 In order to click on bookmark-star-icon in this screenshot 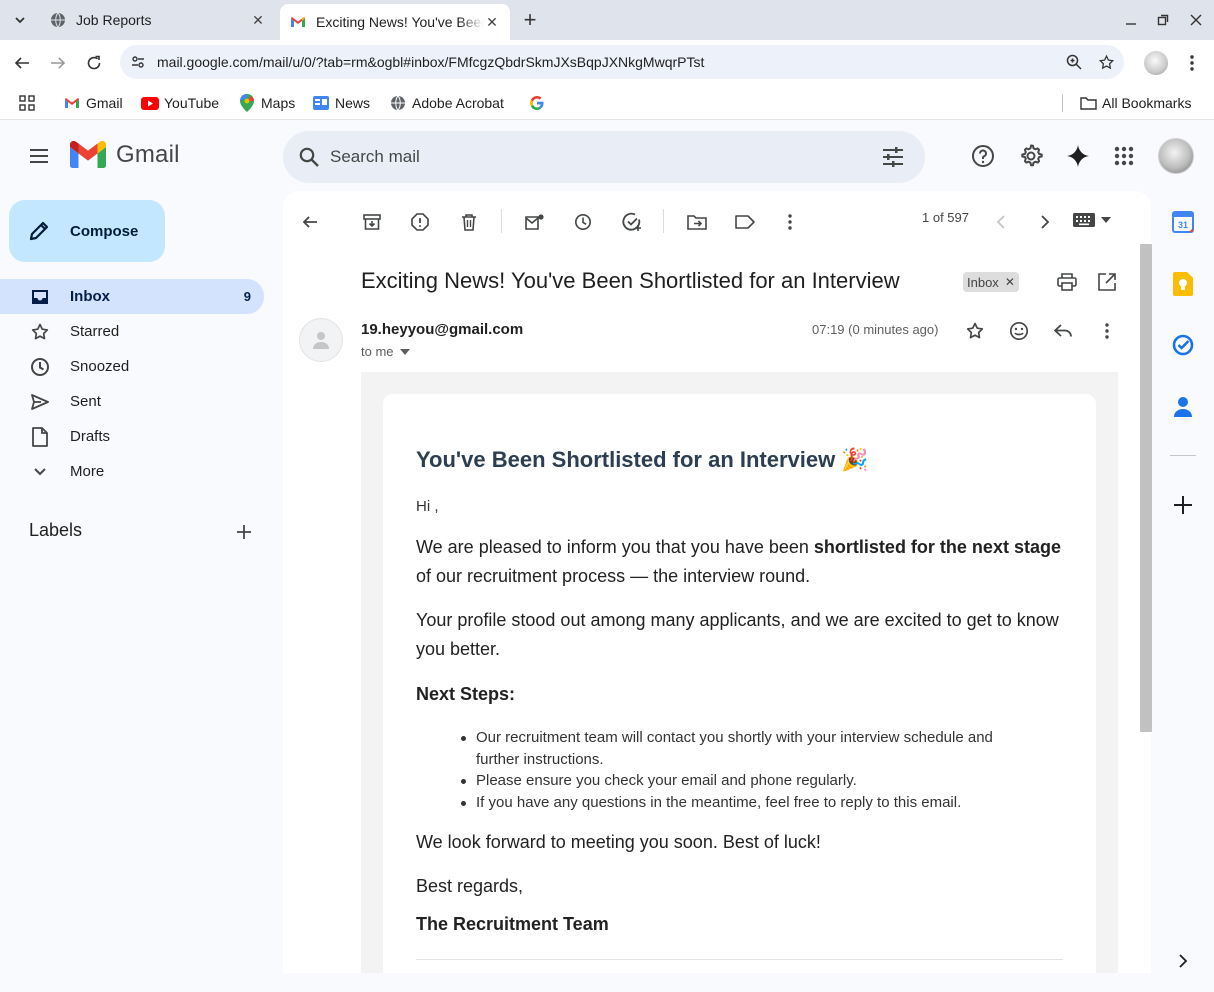, I will do `click(1106, 62)`.